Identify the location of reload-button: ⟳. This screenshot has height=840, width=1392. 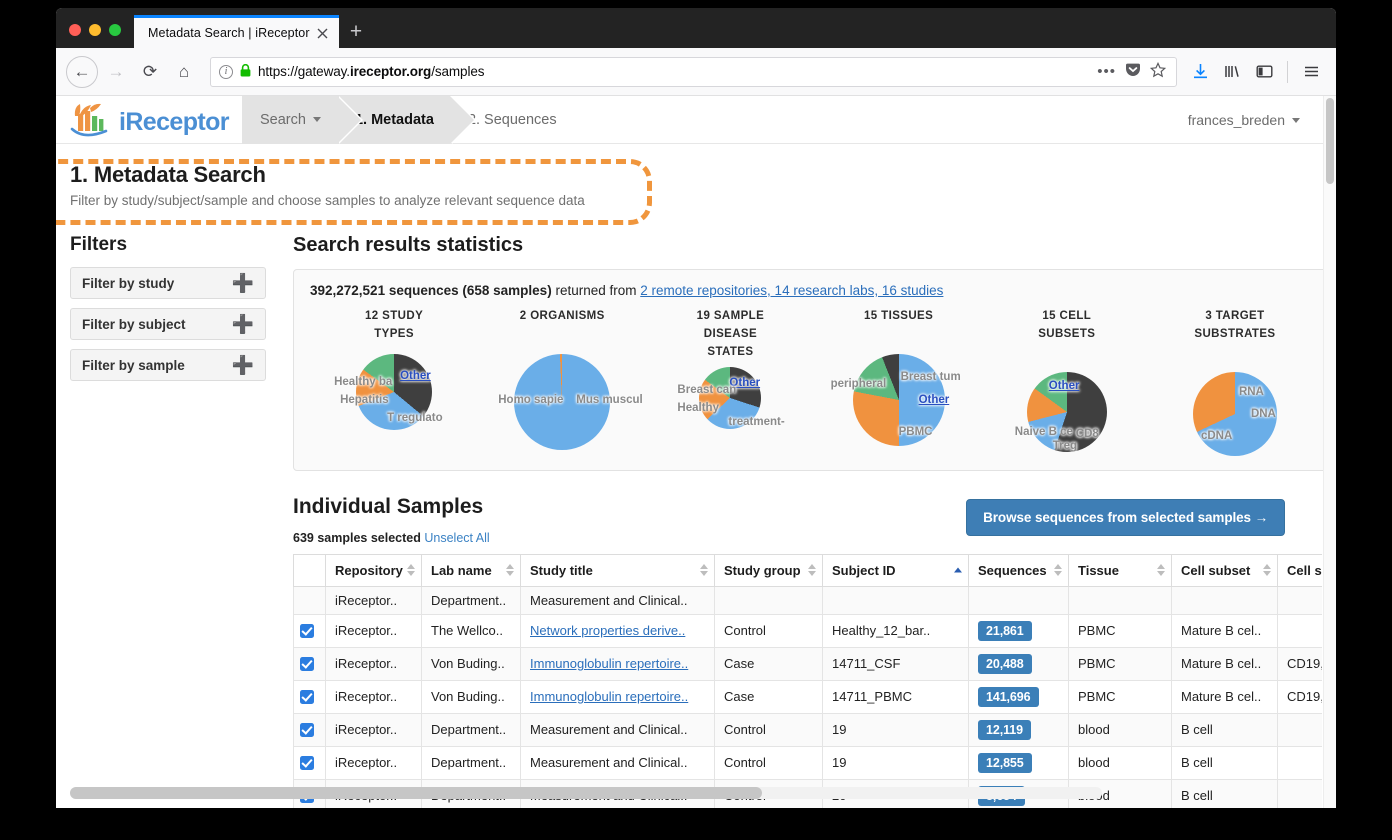
(150, 72).